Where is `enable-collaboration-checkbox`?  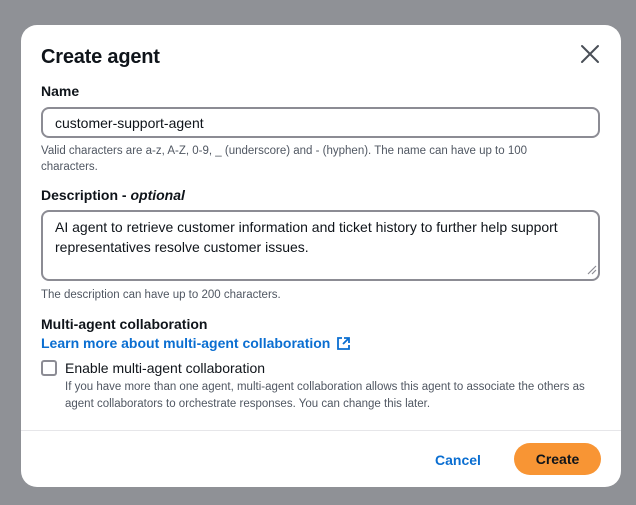
enable-collaboration-checkbox is located at coordinates (49, 368).